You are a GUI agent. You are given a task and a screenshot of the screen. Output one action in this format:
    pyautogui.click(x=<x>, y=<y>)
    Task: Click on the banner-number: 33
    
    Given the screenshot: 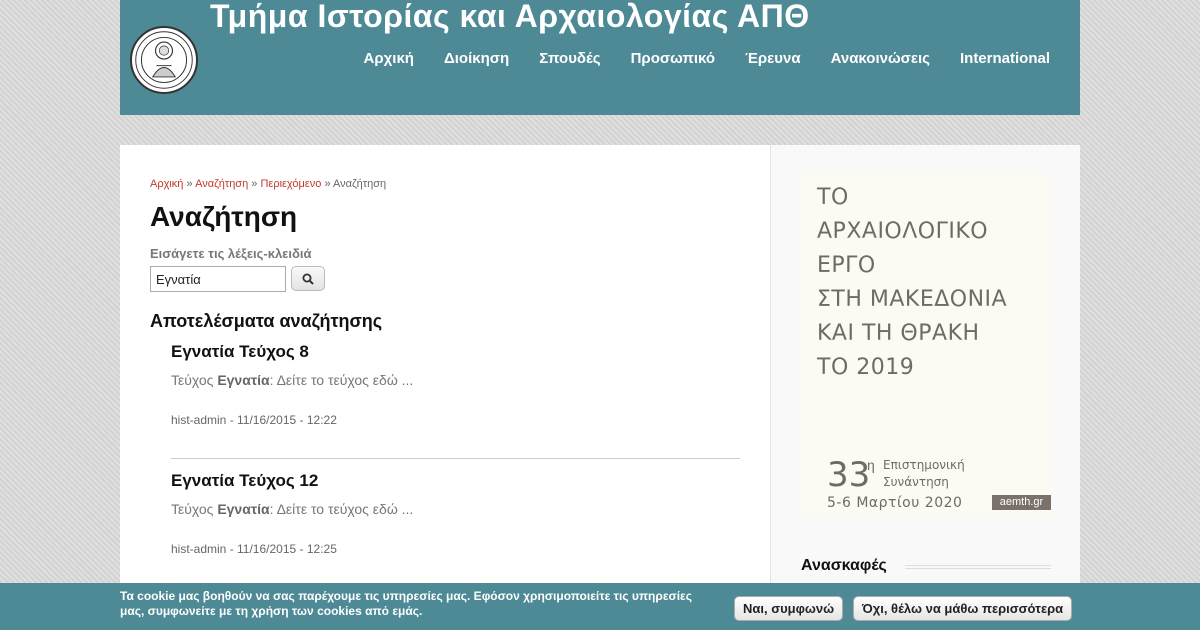 What is the action you would take?
    pyautogui.click(x=849, y=475)
    